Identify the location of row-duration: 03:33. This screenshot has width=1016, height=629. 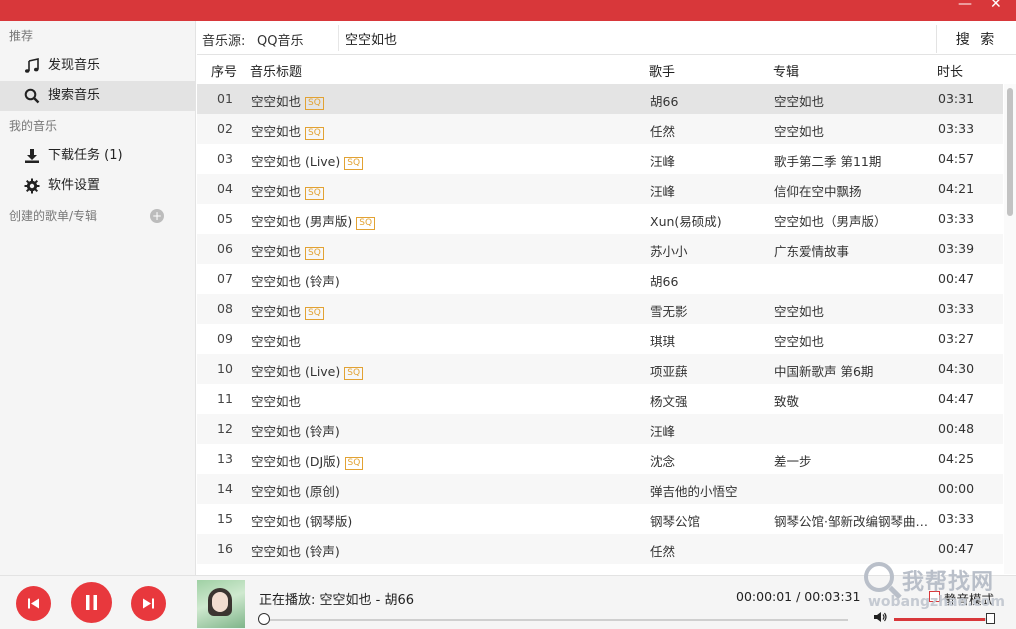
(956, 128).